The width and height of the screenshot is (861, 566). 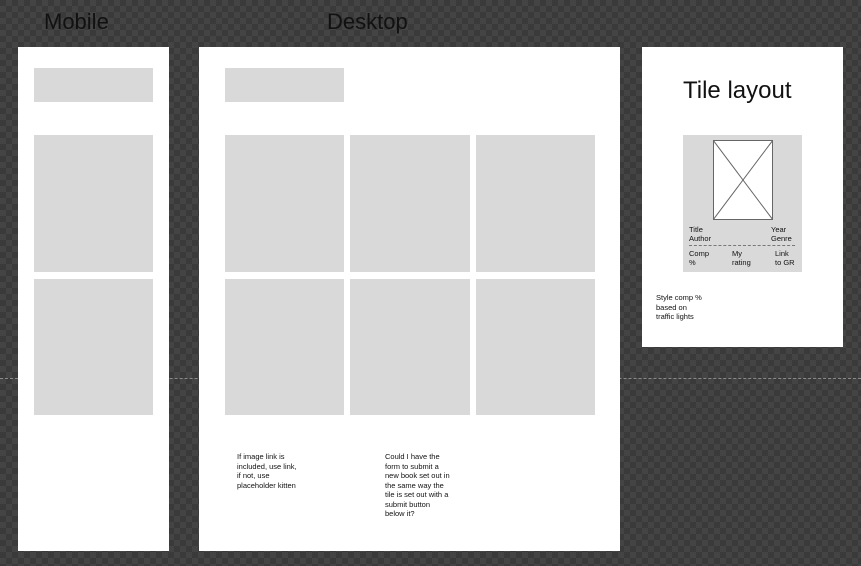 I want to click on mobile-frame-title: Mobile, so click(x=76, y=21).